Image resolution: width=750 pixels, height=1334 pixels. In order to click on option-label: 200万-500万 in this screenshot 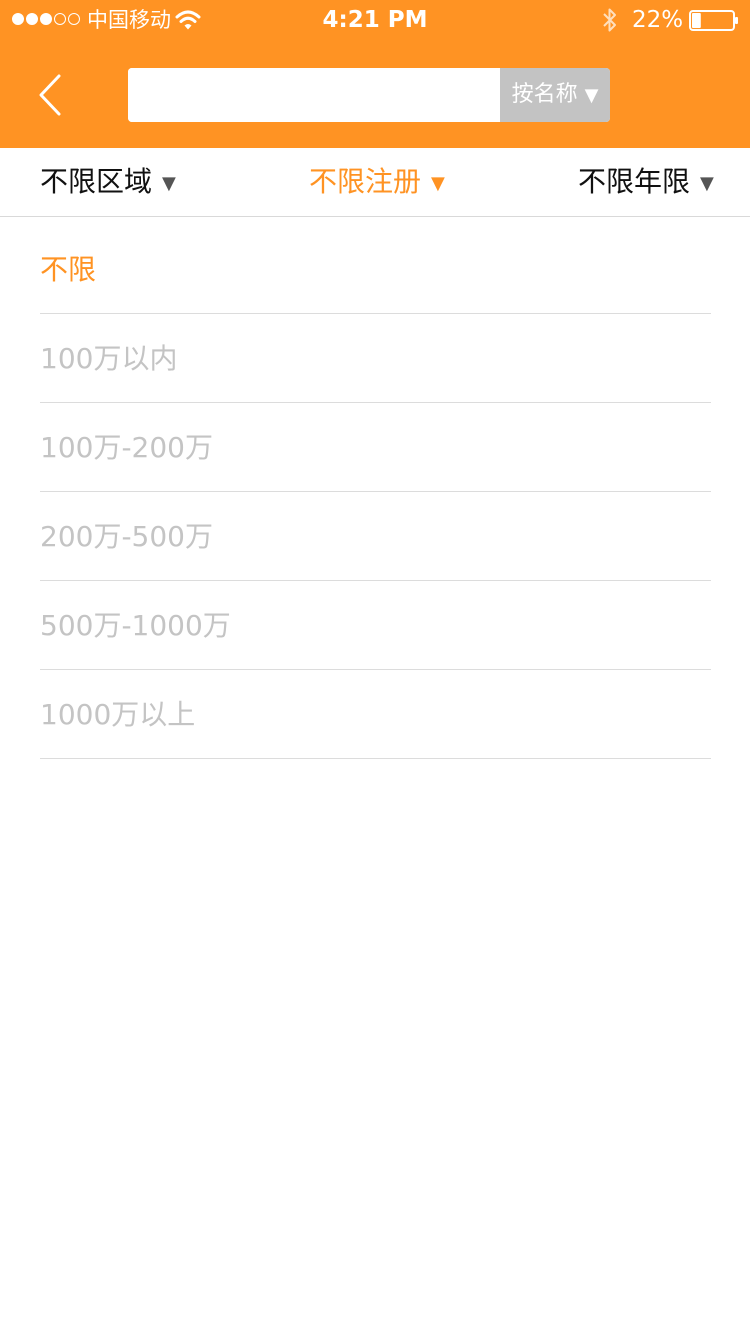, I will do `click(126, 536)`.